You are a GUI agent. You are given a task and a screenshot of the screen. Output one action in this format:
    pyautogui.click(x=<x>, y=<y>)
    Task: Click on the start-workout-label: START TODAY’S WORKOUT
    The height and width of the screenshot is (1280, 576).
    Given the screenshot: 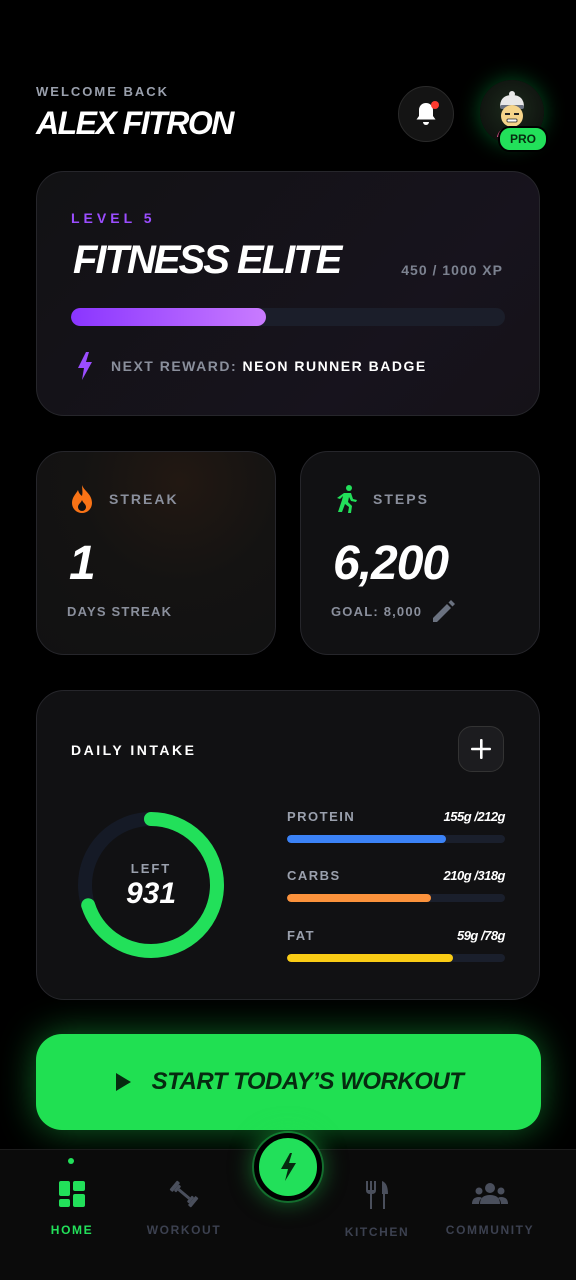 What is the action you would take?
    pyautogui.click(x=307, y=1081)
    